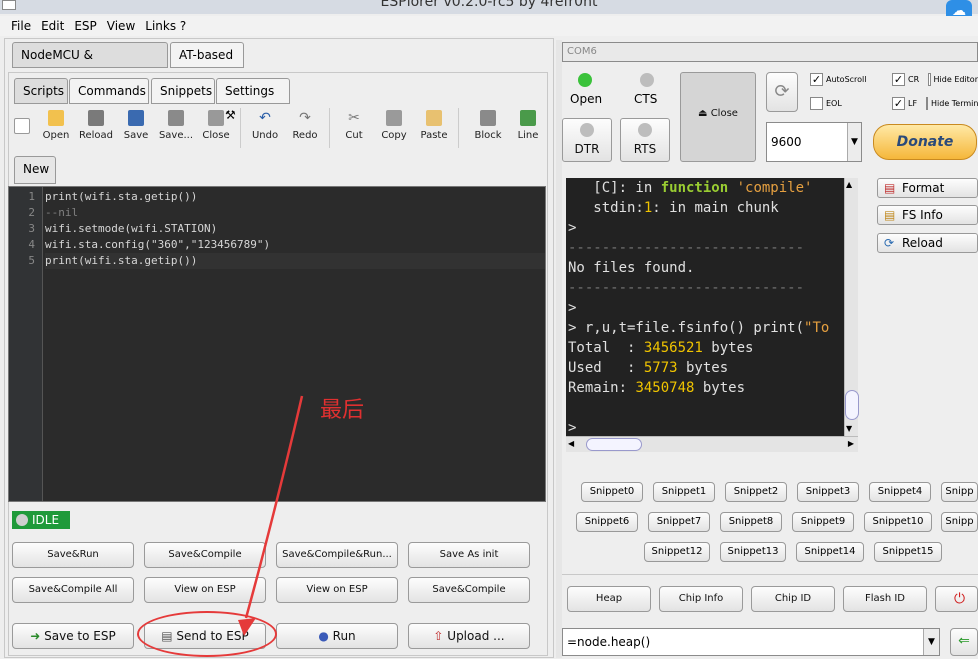 The width and height of the screenshot is (978, 659). Describe the element at coordinates (956, 599) in the screenshot. I see `reset-button: ⏻` at that location.